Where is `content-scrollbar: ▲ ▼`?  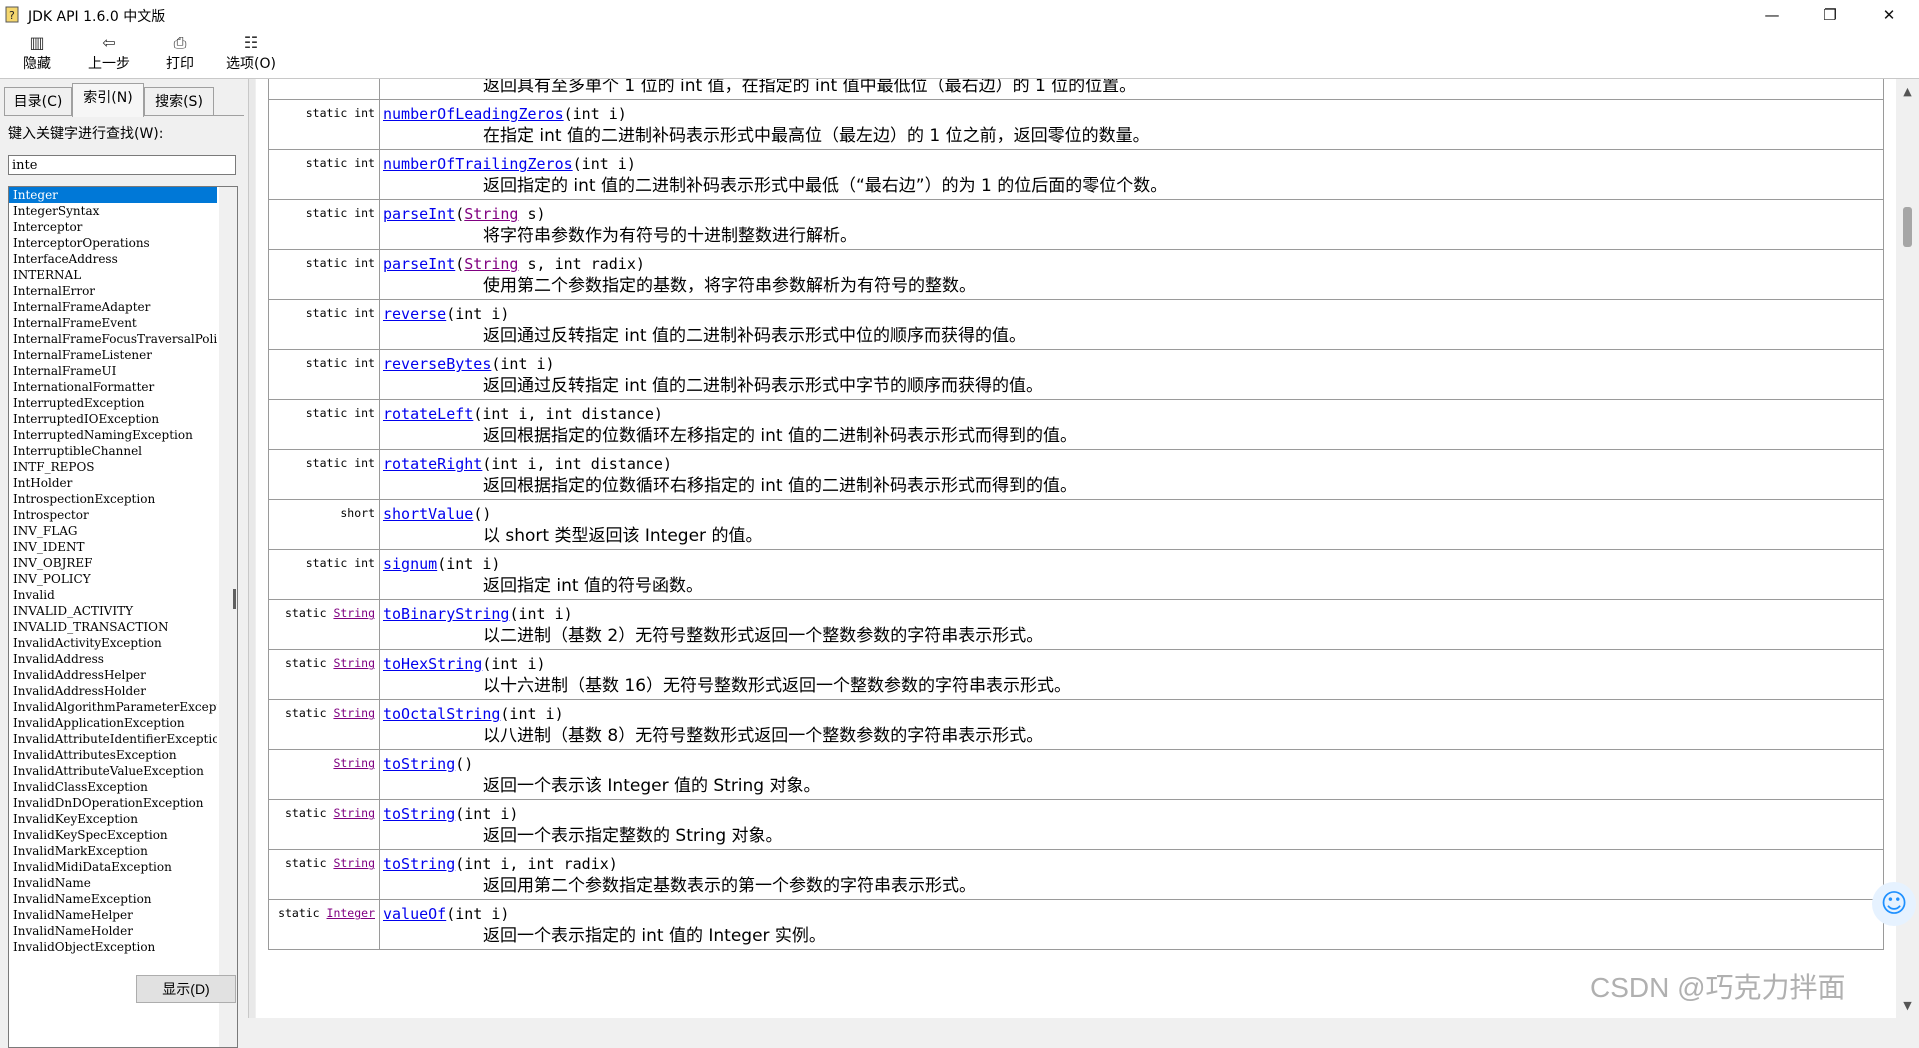 content-scrollbar: ▲ ▼ is located at coordinates (1907, 548).